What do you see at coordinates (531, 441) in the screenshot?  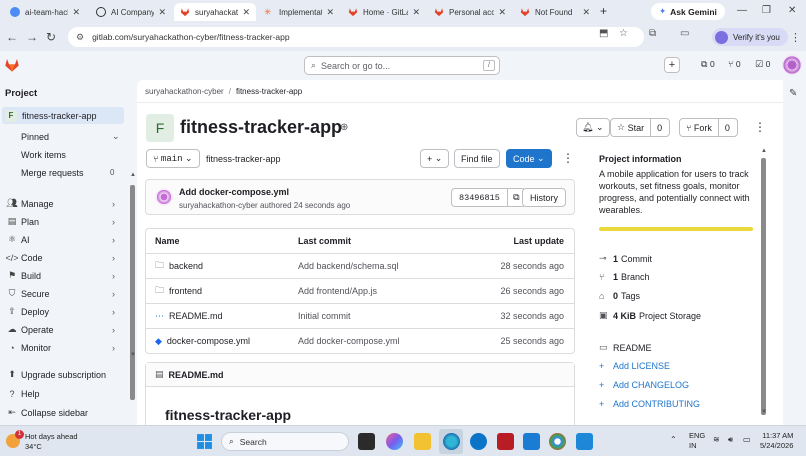 I see `store-icon` at bounding box center [531, 441].